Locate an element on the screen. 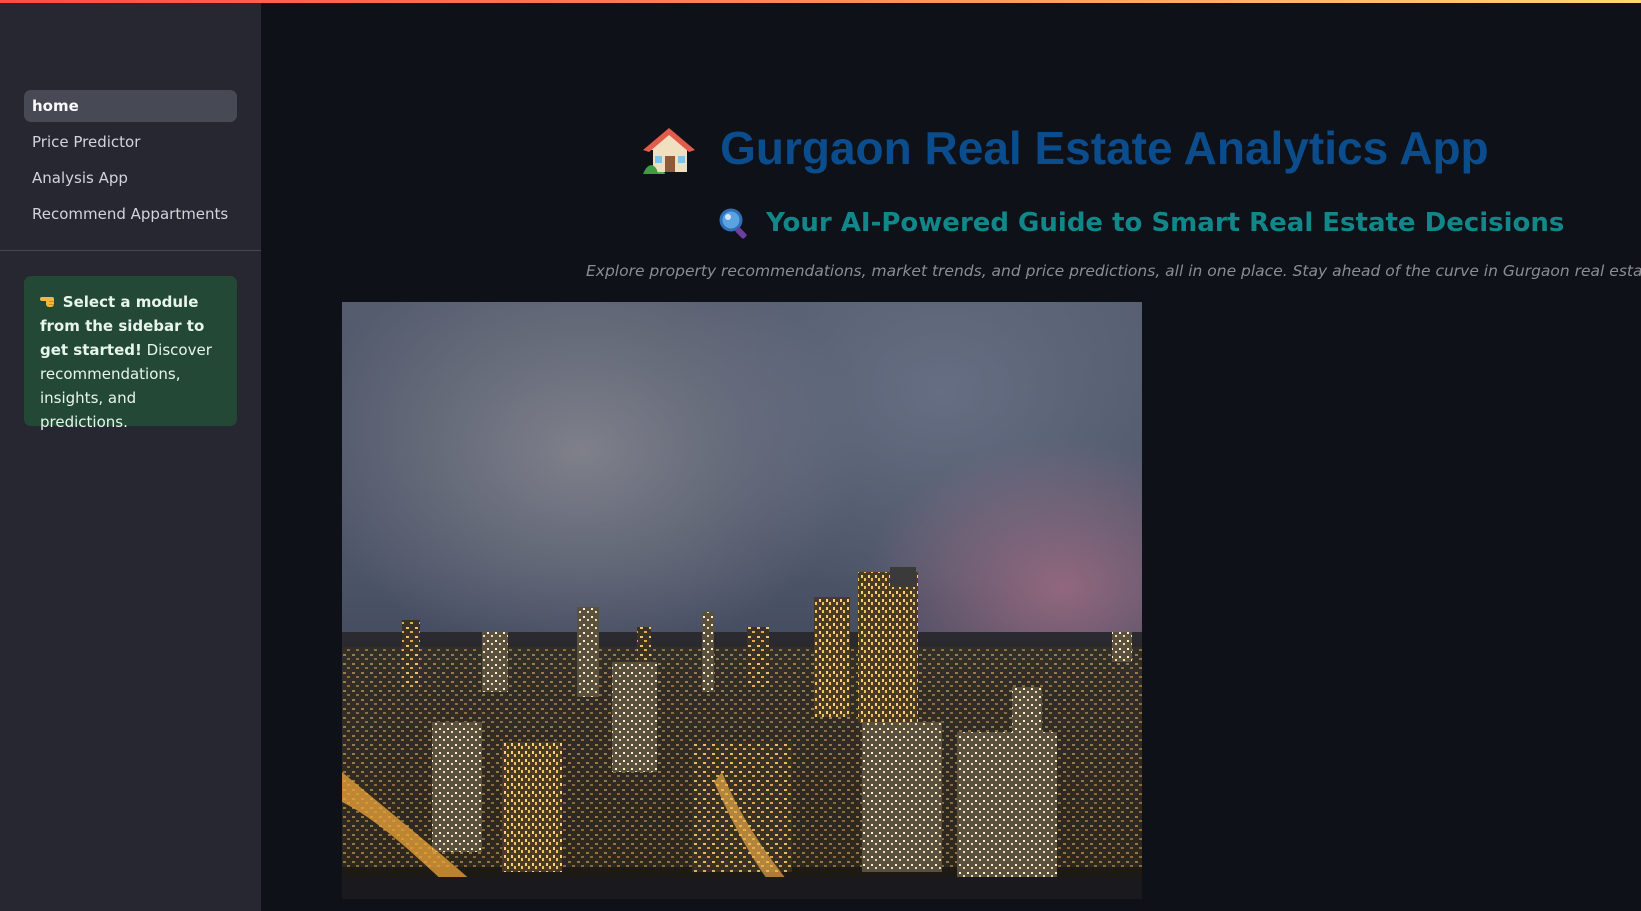 This screenshot has width=1641, height=911. pointing-hand-icon is located at coordinates (51, 302).